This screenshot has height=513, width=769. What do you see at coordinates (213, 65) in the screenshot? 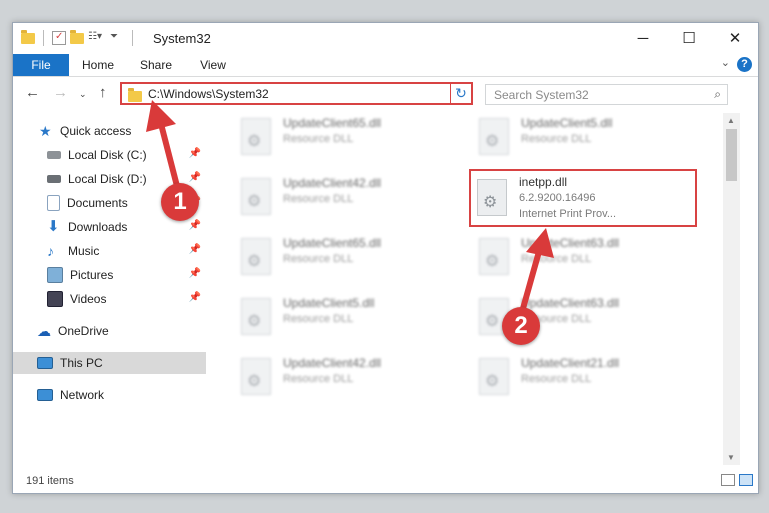
I see `tab-view: View` at bounding box center [213, 65].